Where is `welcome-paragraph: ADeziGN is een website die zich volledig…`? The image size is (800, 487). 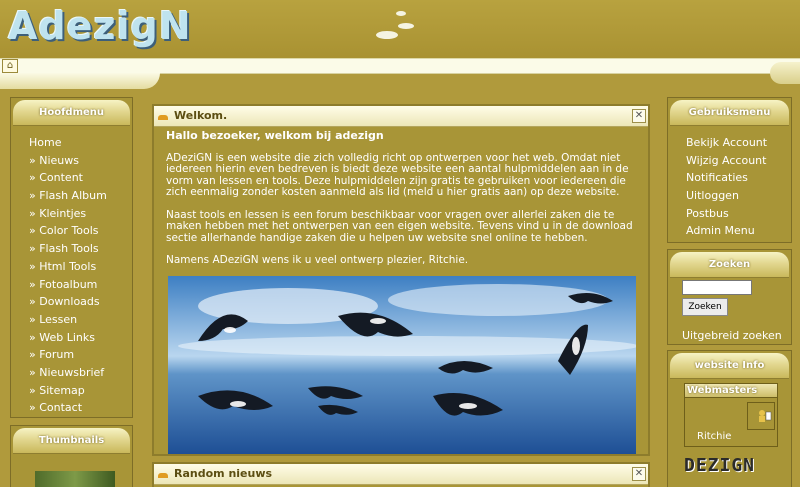
welcome-paragraph: ADeziGN is een website die zich volledig… is located at coordinates (397, 174).